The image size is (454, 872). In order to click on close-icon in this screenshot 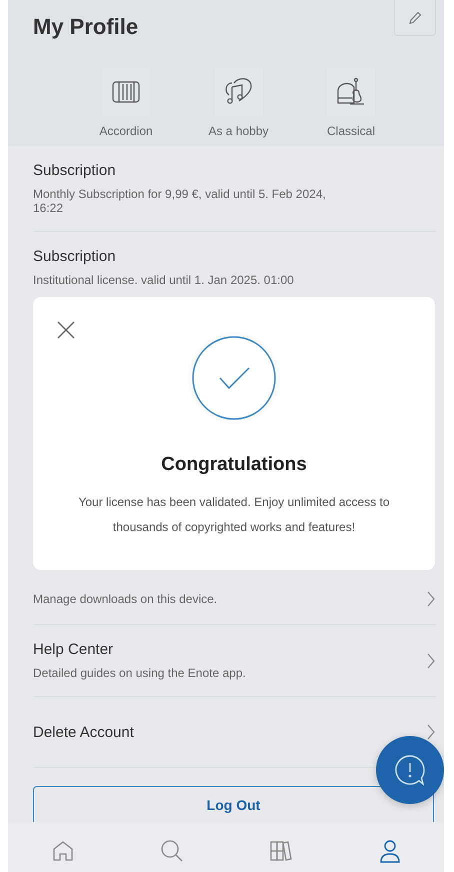, I will do `click(66, 330)`.